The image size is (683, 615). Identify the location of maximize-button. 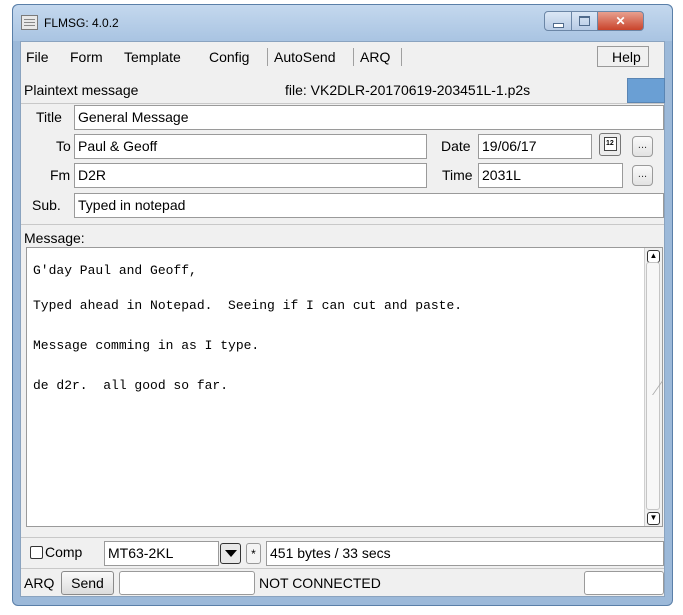
(584, 21).